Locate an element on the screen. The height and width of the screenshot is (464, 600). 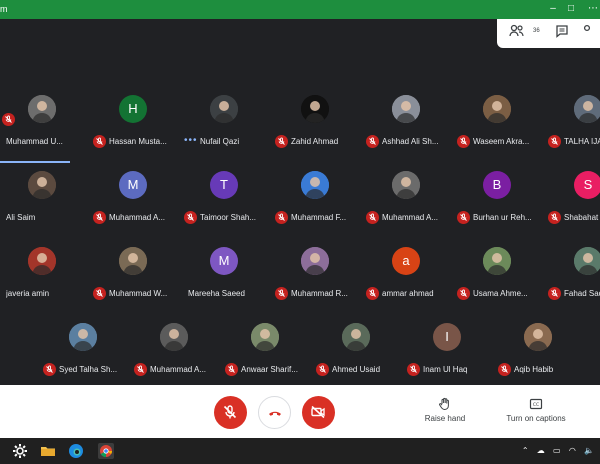
edge-browser-icon is located at coordinates (76, 451).